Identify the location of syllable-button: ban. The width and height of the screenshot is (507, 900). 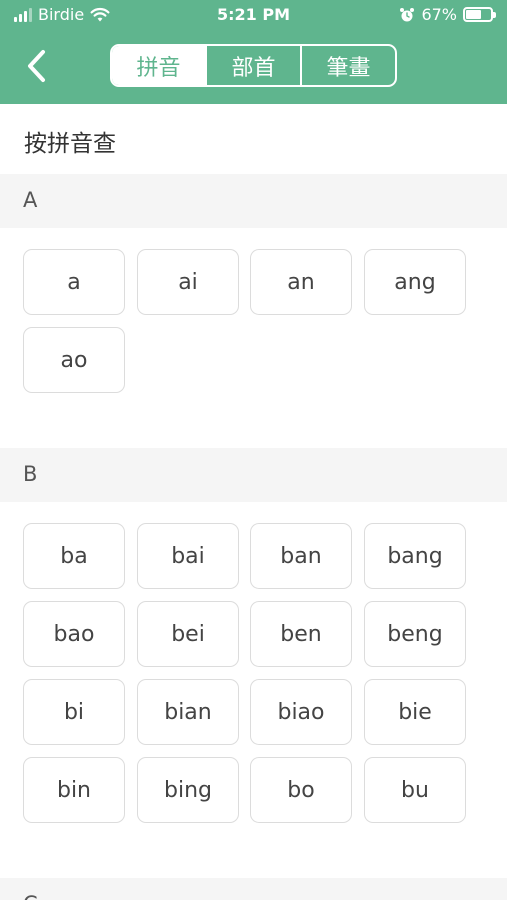
(301, 556).